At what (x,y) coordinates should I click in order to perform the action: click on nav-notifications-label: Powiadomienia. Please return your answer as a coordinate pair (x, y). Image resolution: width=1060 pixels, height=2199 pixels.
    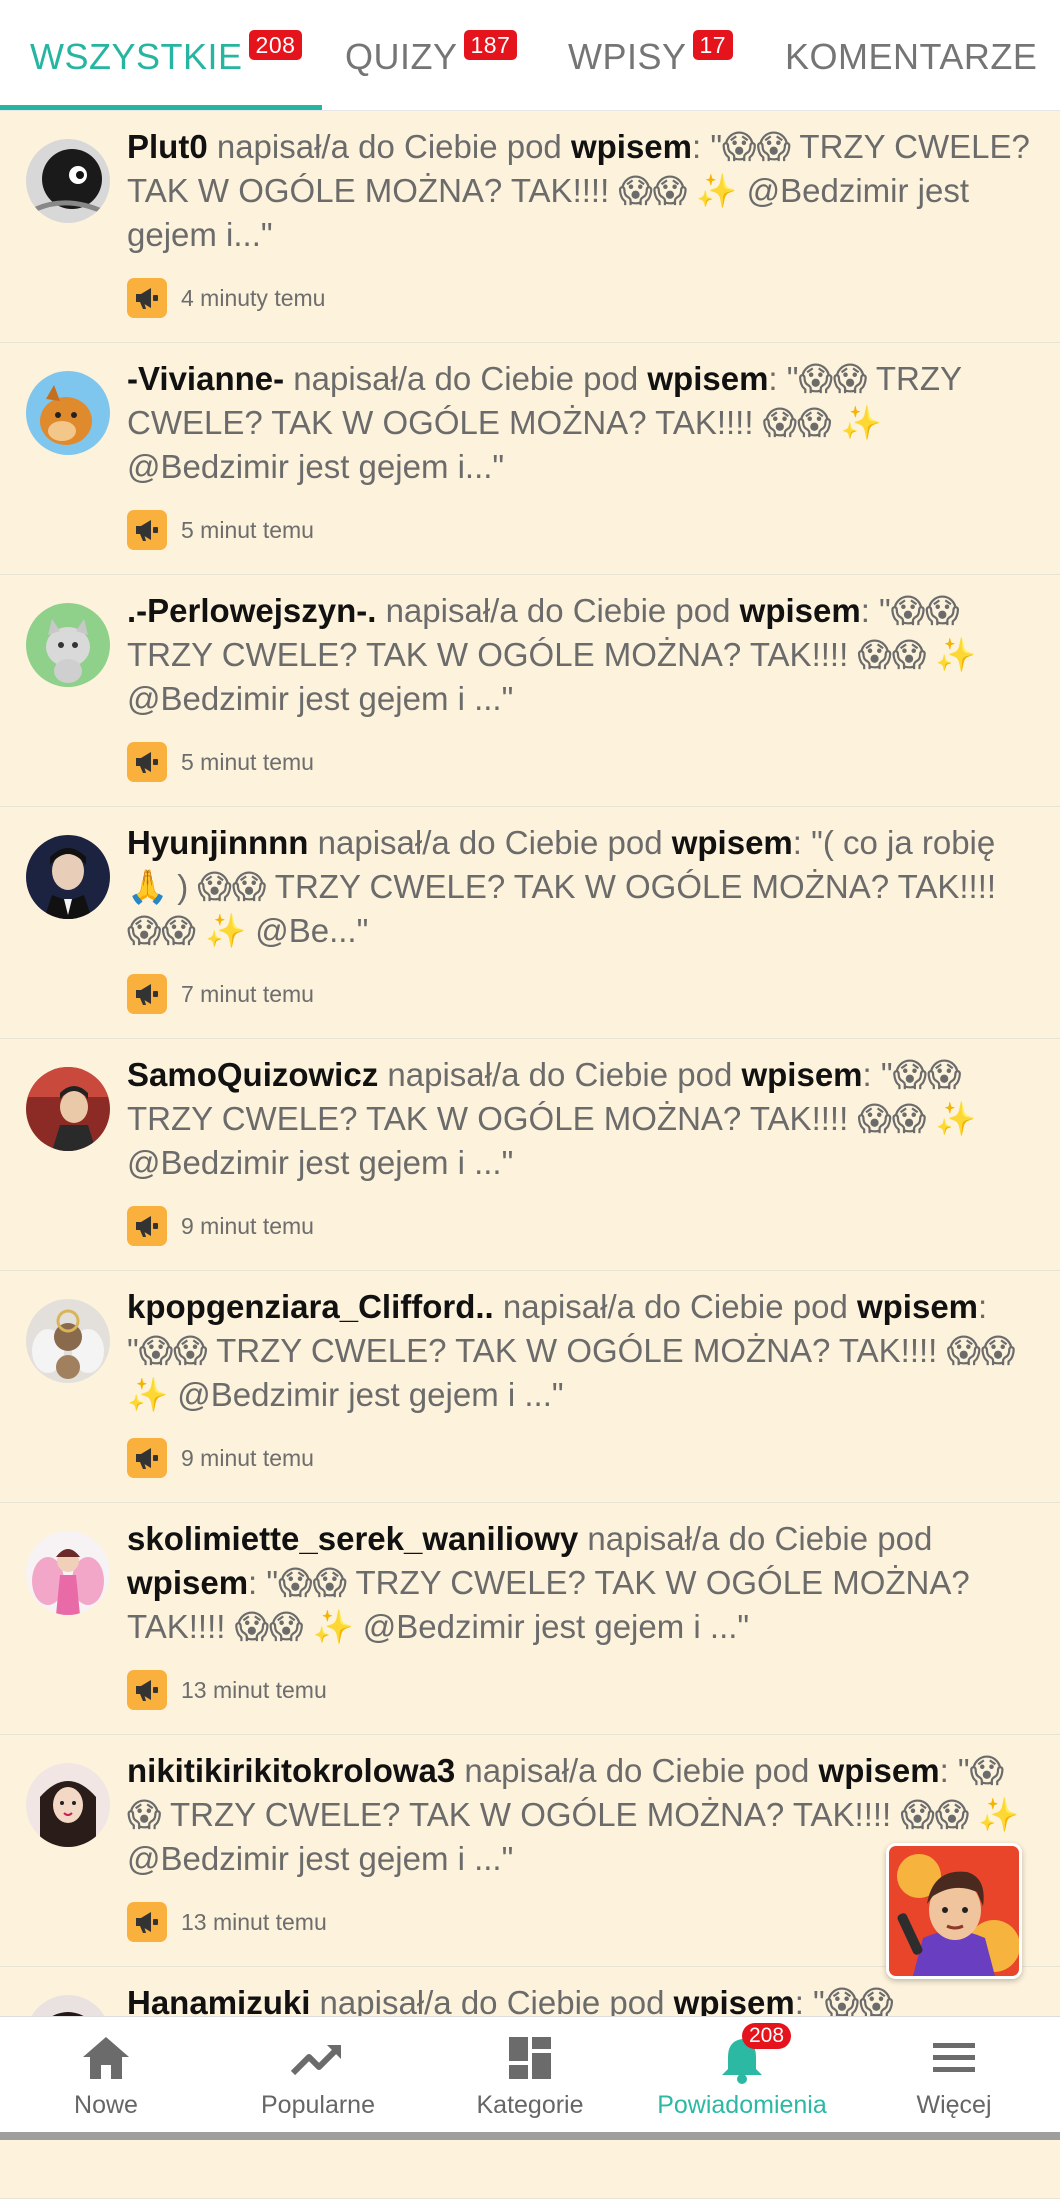
    Looking at the image, I should click on (742, 2105).